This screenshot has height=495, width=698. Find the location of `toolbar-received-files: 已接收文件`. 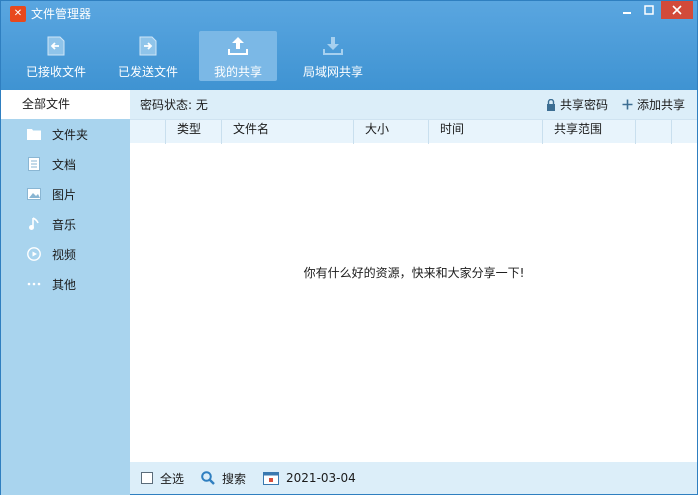

toolbar-received-files: 已接收文件 is located at coordinates (56, 56).